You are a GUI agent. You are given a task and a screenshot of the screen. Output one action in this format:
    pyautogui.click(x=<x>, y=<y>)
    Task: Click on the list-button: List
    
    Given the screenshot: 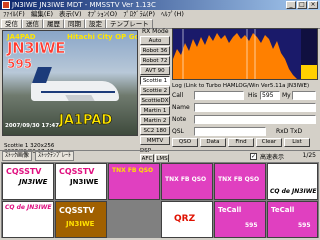 What is the action you would take?
    pyautogui.click(x=297, y=142)
    